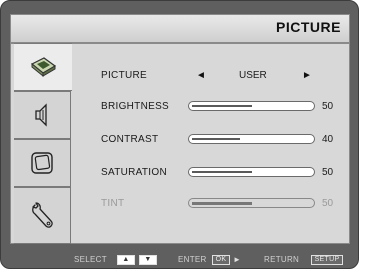  What do you see at coordinates (126, 260) in the screenshot?
I see `up-key-icon: ▲` at bounding box center [126, 260].